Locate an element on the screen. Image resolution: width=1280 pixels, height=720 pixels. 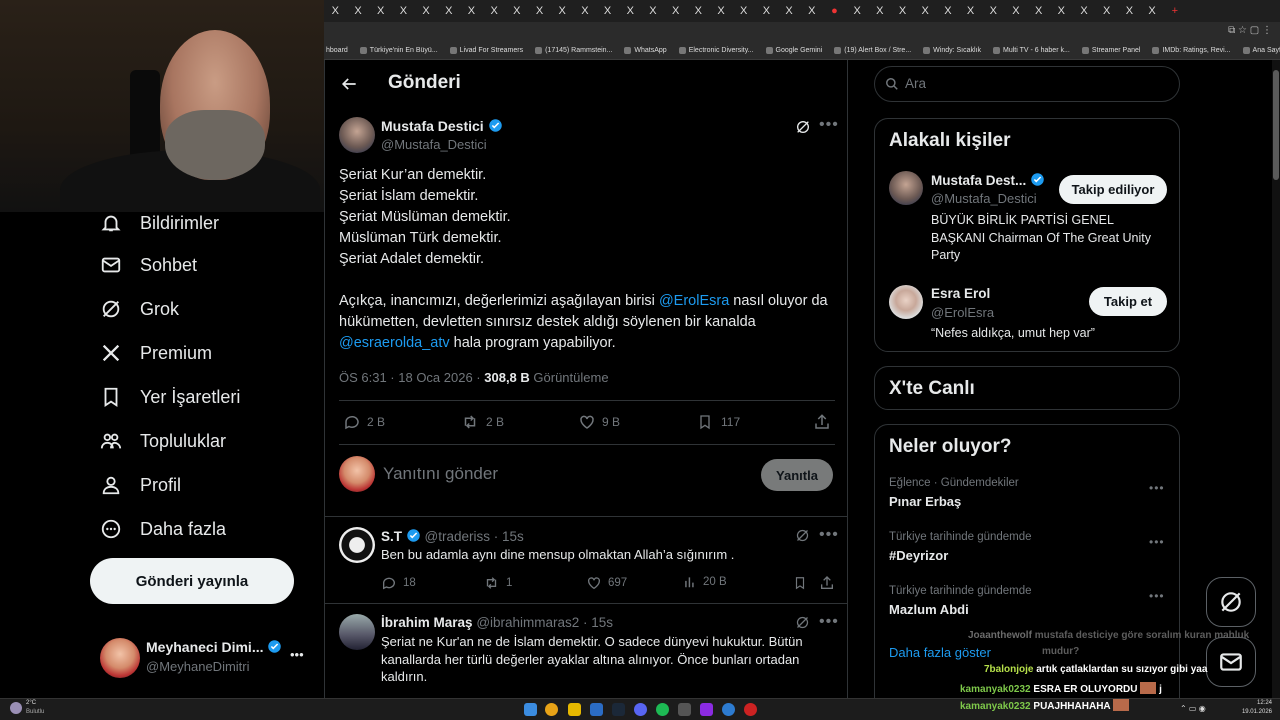
like-button: 9 B is located at coordinates (599, 422).